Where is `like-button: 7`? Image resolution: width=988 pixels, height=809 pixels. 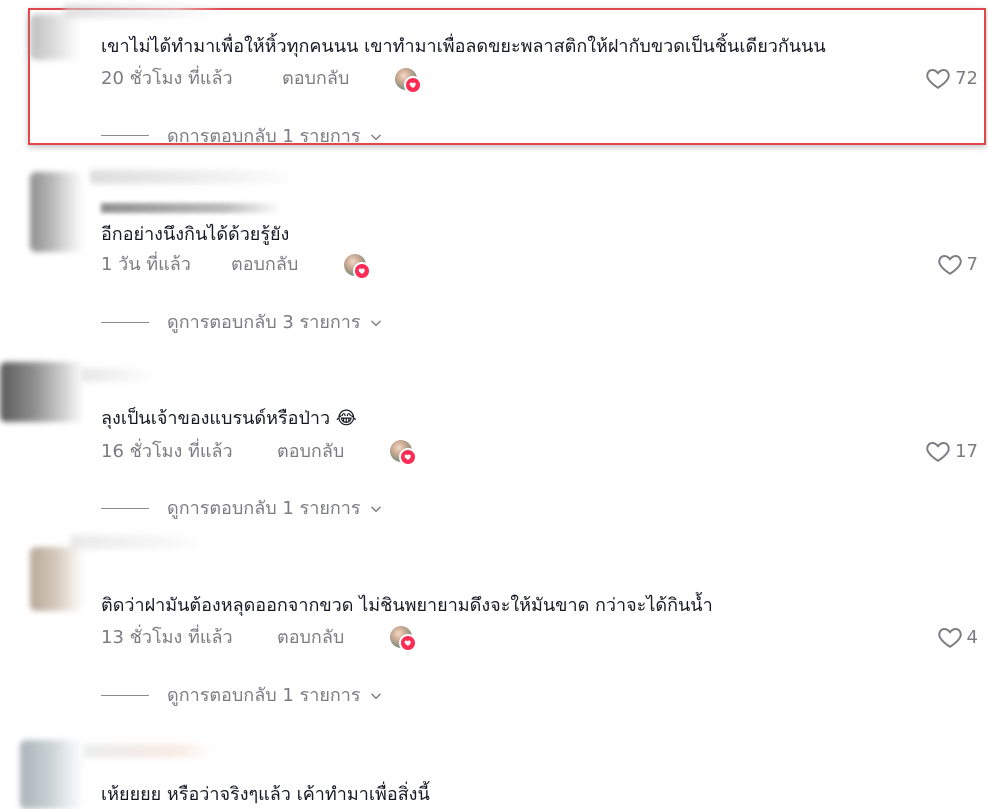 like-button: 7 is located at coordinates (957, 264).